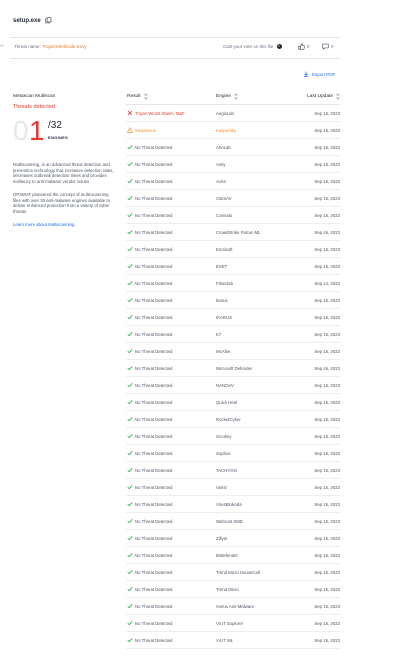 The height and width of the screenshot is (666, 414). I want to click on table-row: No Threat Detected Varist Sep 16, 2023, so click(233, 487).